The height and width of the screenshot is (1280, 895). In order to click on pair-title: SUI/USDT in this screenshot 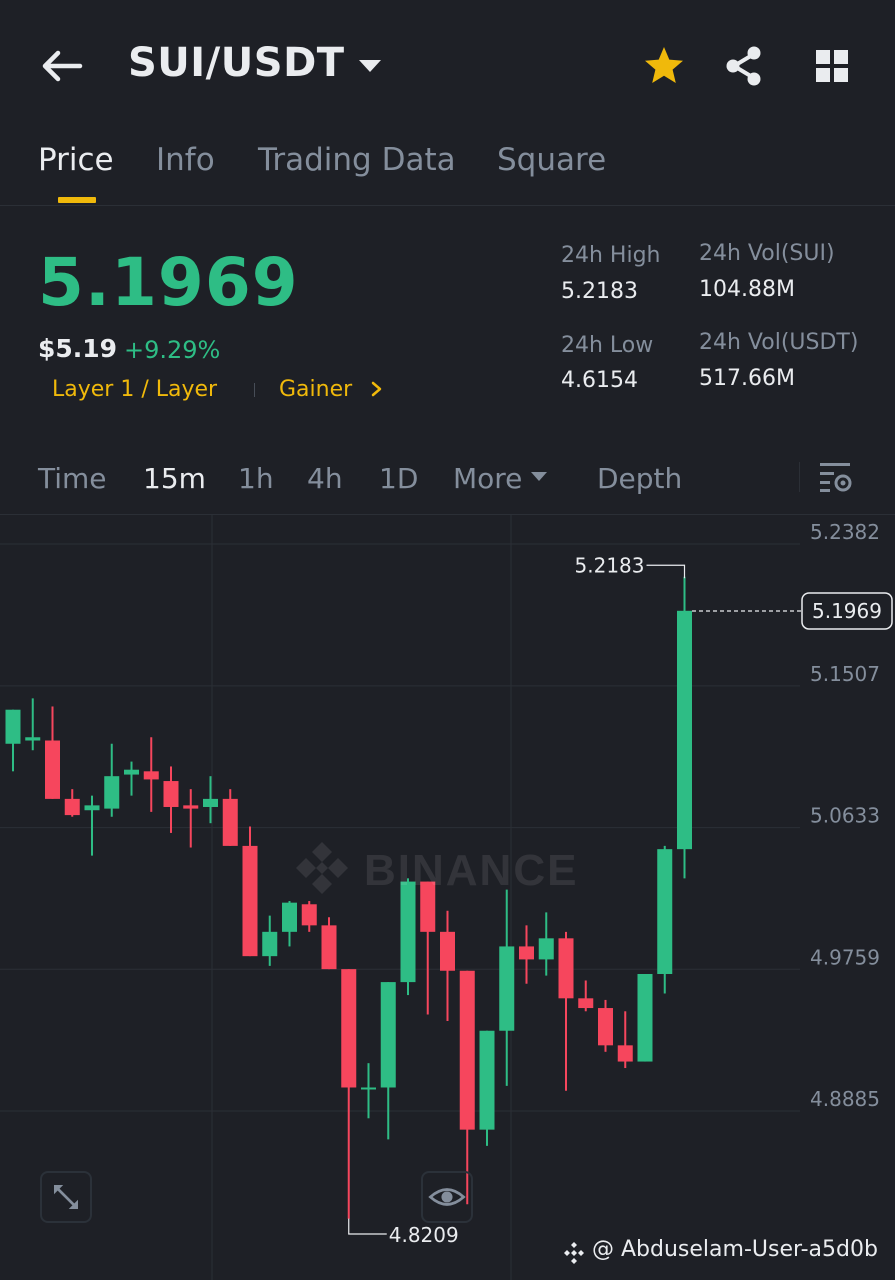, I will do `click(236, 63)`.